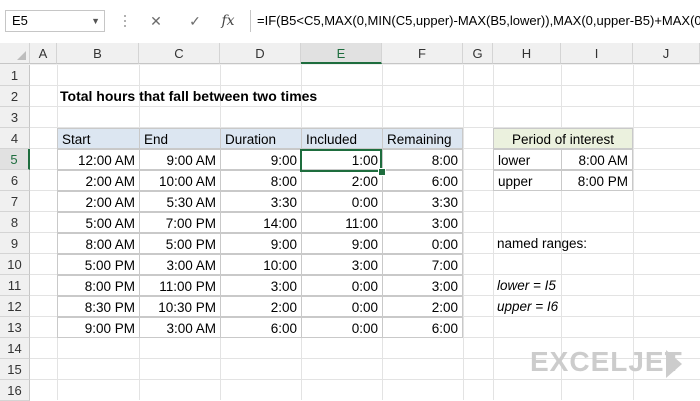  Describe the element at coordinates (15, 53) in the screenshot. I see `select-all-button` at that location.